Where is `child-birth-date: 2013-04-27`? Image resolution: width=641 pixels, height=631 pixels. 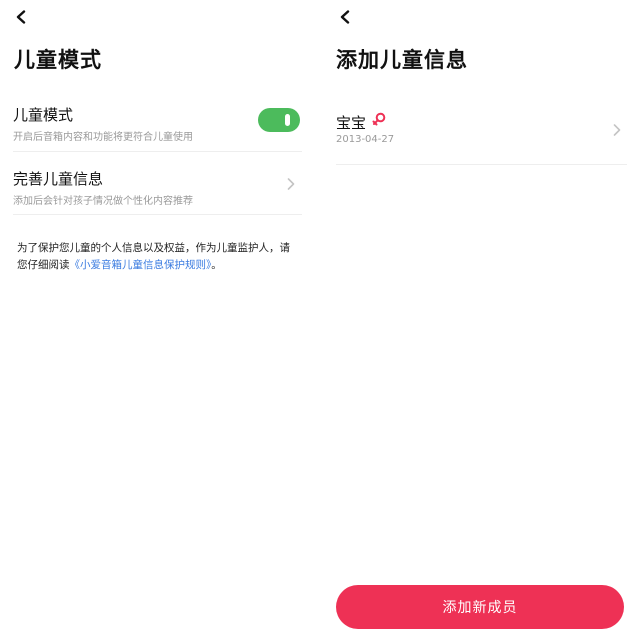 child-birth-date: 2013-04-27 is located at coordinates (365, 139).